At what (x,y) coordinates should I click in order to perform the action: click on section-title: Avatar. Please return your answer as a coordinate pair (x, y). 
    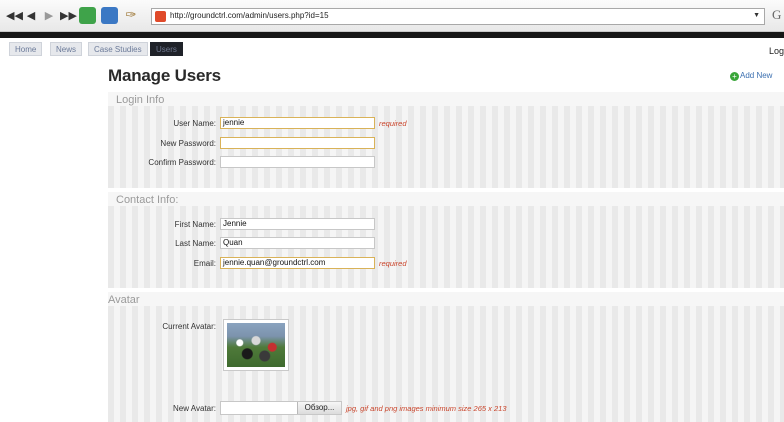
    Looking at the image, I should click on (124, 300).